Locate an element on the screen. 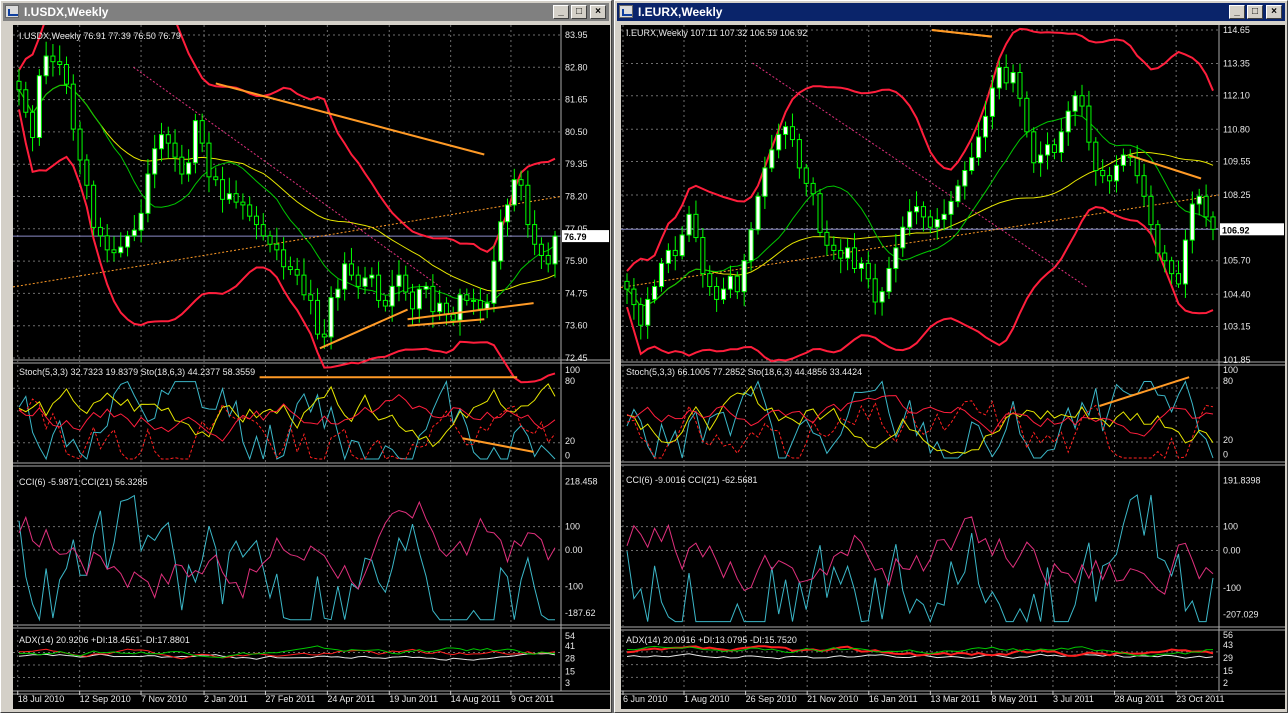  date-label: 19 Jun 2011 is located at coordinates (413, 699).